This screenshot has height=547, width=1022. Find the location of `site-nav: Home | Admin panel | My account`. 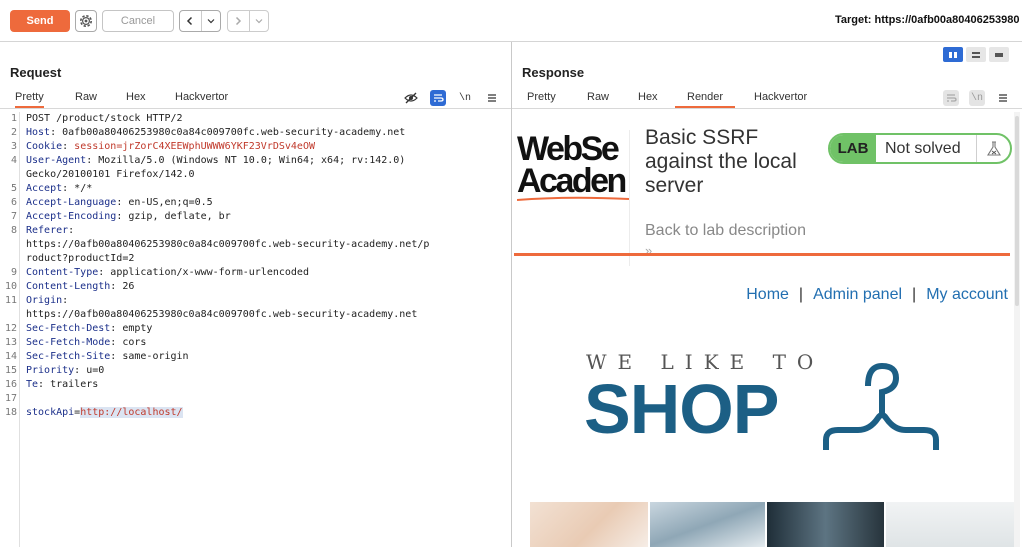

site-nav: Home | Admin panel | My account is located at coordinates (870, 295).